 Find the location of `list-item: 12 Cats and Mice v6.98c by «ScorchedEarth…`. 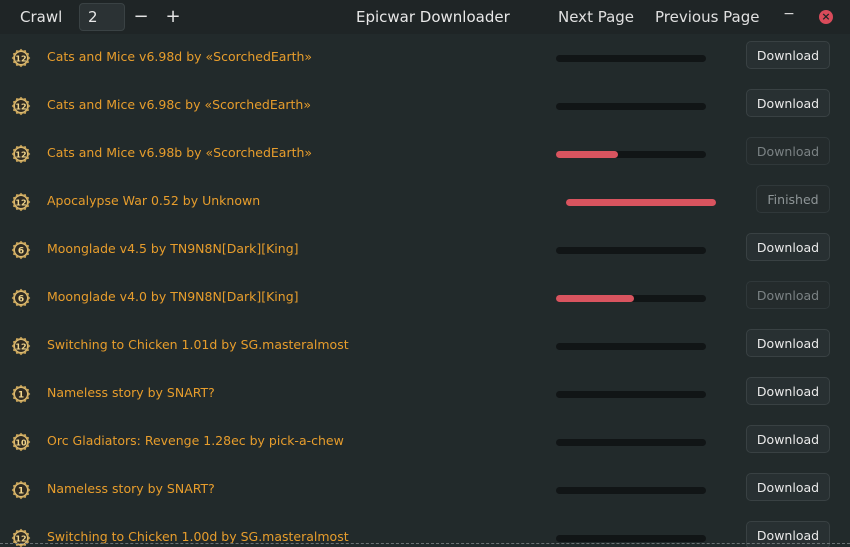

list-item: 12 Cats and Mice v6.98c by «ScorchedEarth… is located at coordinates (425, 106).